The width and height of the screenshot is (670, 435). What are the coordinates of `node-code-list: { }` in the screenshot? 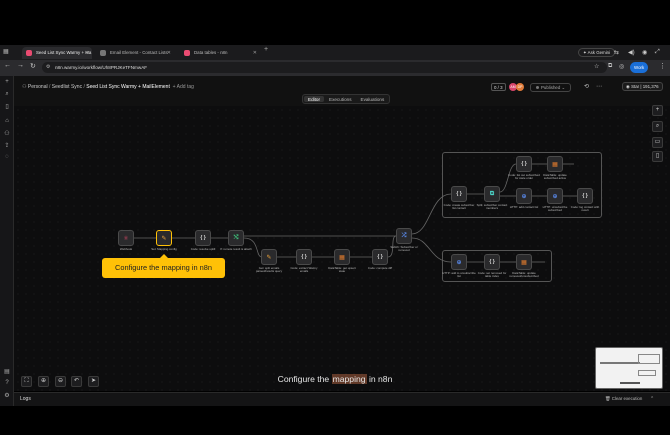 It's located at (524, 164).